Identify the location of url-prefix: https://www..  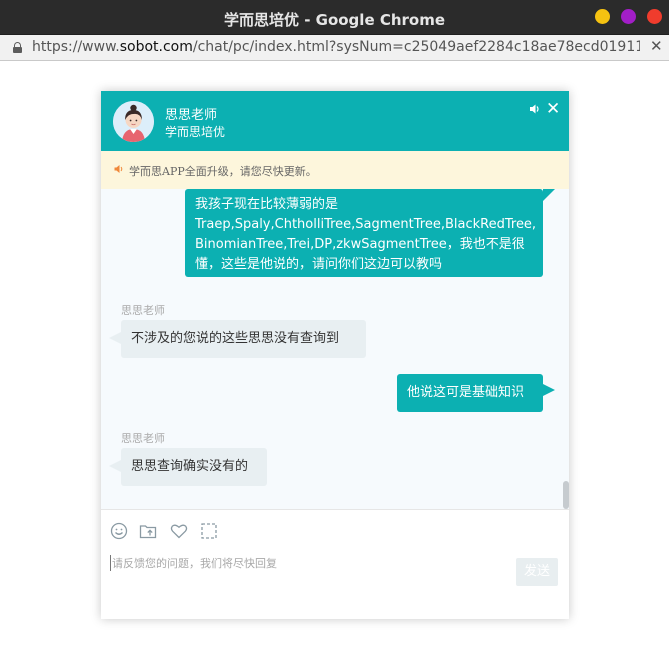
(76, 47).